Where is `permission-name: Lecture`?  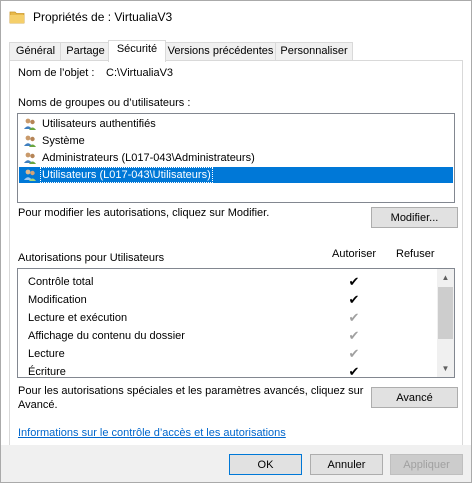
permission-name: Lecture is located at coordinates (46, 354).